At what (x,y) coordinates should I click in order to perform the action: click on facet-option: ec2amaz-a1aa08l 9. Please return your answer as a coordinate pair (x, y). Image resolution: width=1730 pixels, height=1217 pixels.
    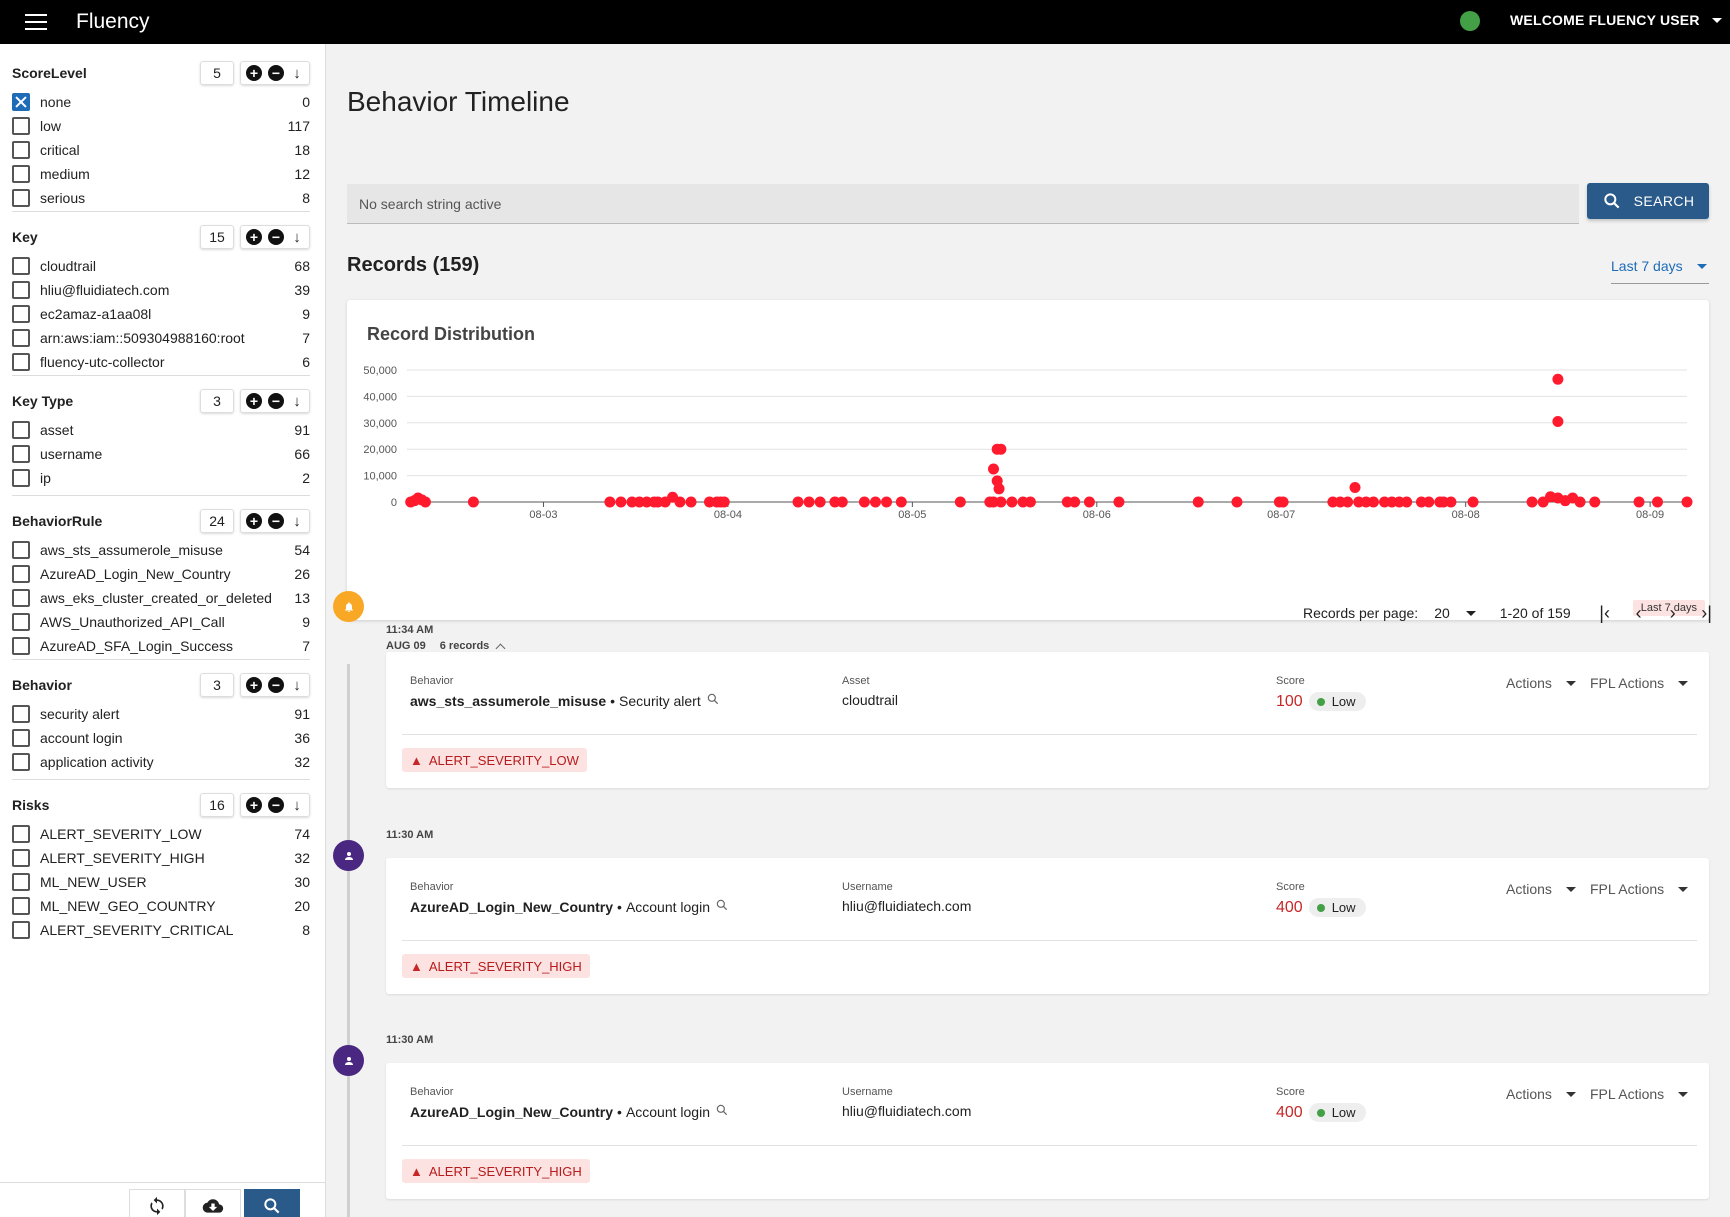
    Looking at the image, I should click on (161, 314).